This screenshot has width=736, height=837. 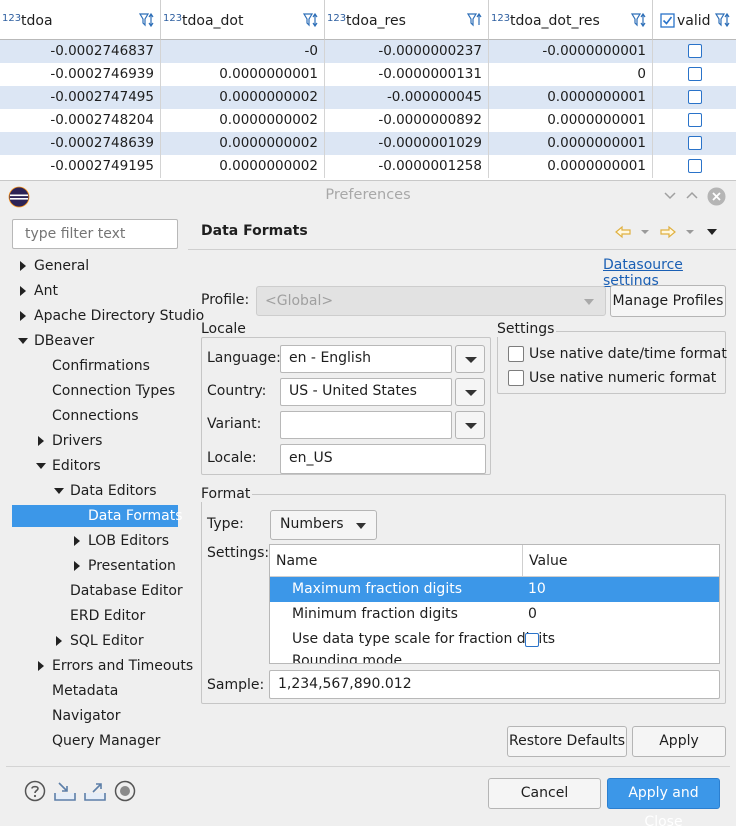 I want to click on tree-item-ant: Ant, so click(x=94, y=291).